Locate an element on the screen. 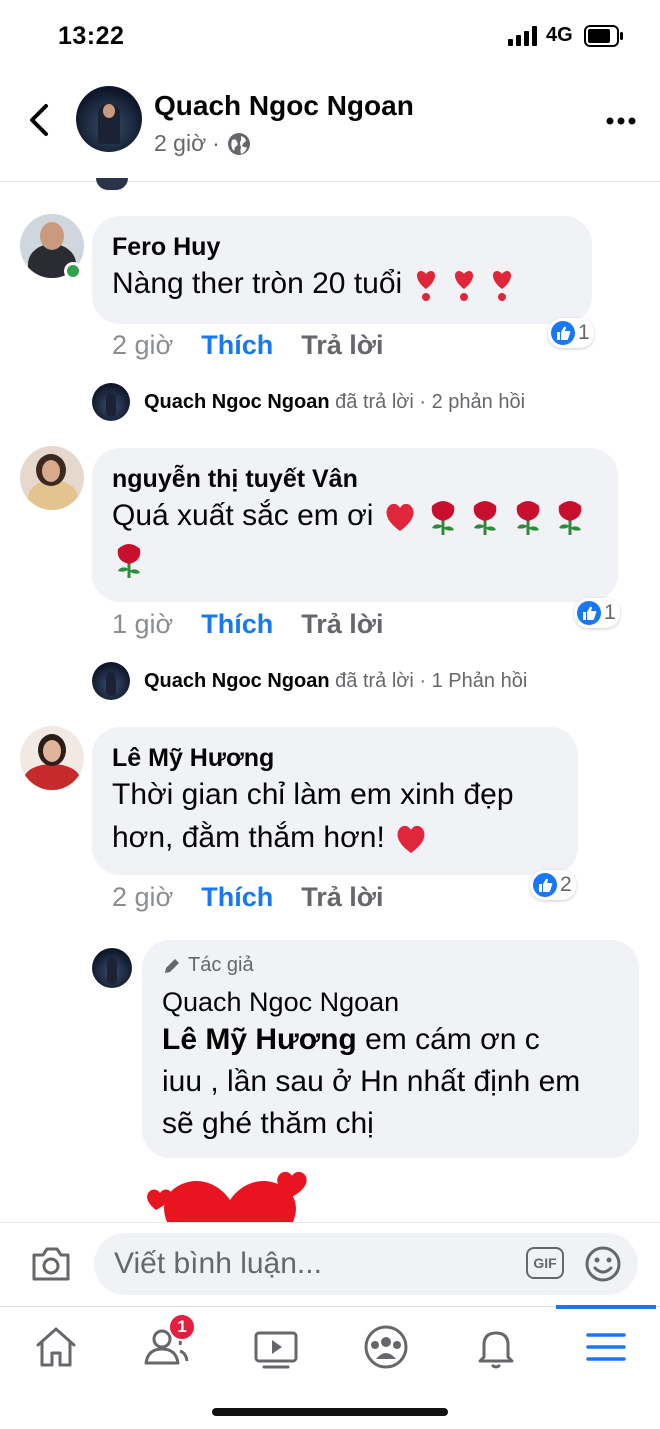 The image size is (660, 1429). notifications-icon is located at coordinates (496, 1347).